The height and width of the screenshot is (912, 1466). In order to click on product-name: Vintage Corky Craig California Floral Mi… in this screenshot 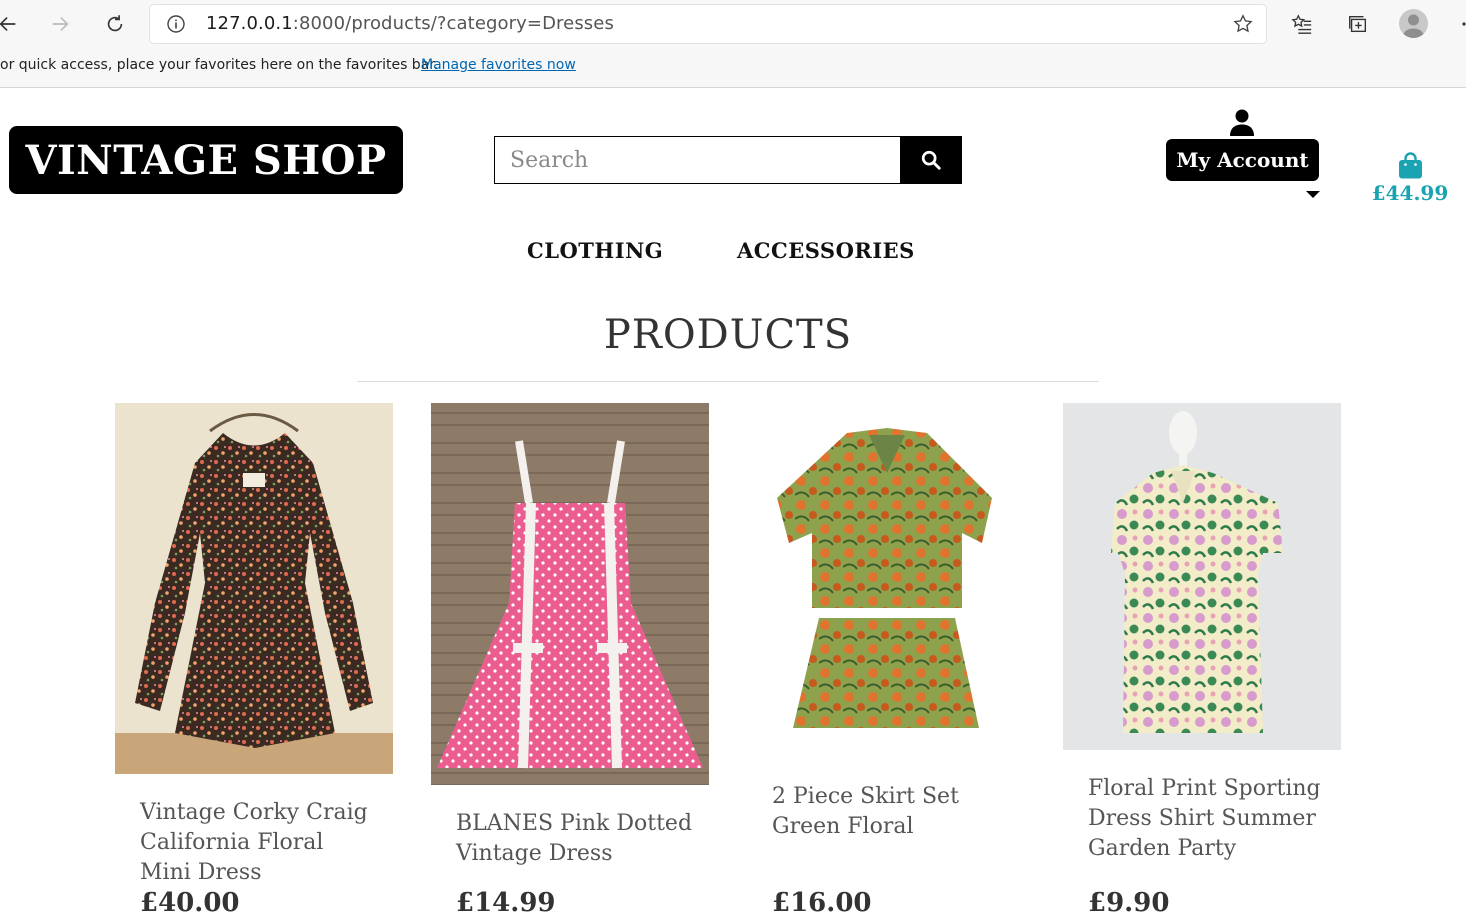, I will do `click(260, 843)`.